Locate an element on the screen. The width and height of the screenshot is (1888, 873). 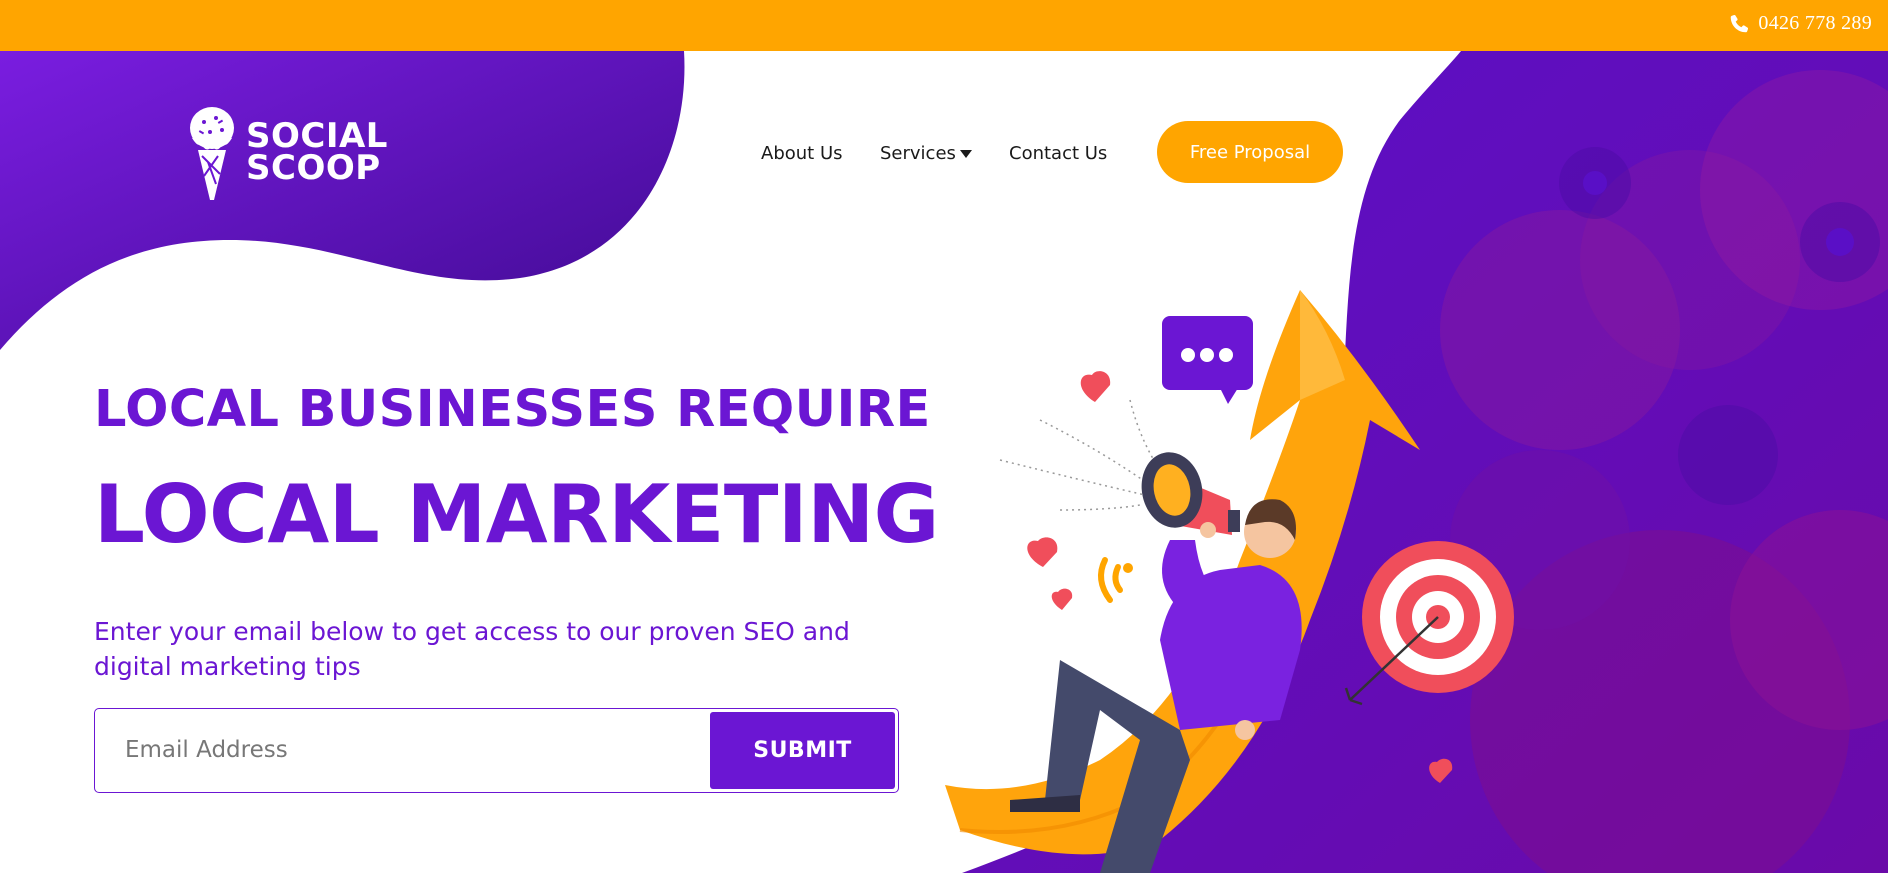
nav-about-us: About Us is located at coordinates (802, 153).